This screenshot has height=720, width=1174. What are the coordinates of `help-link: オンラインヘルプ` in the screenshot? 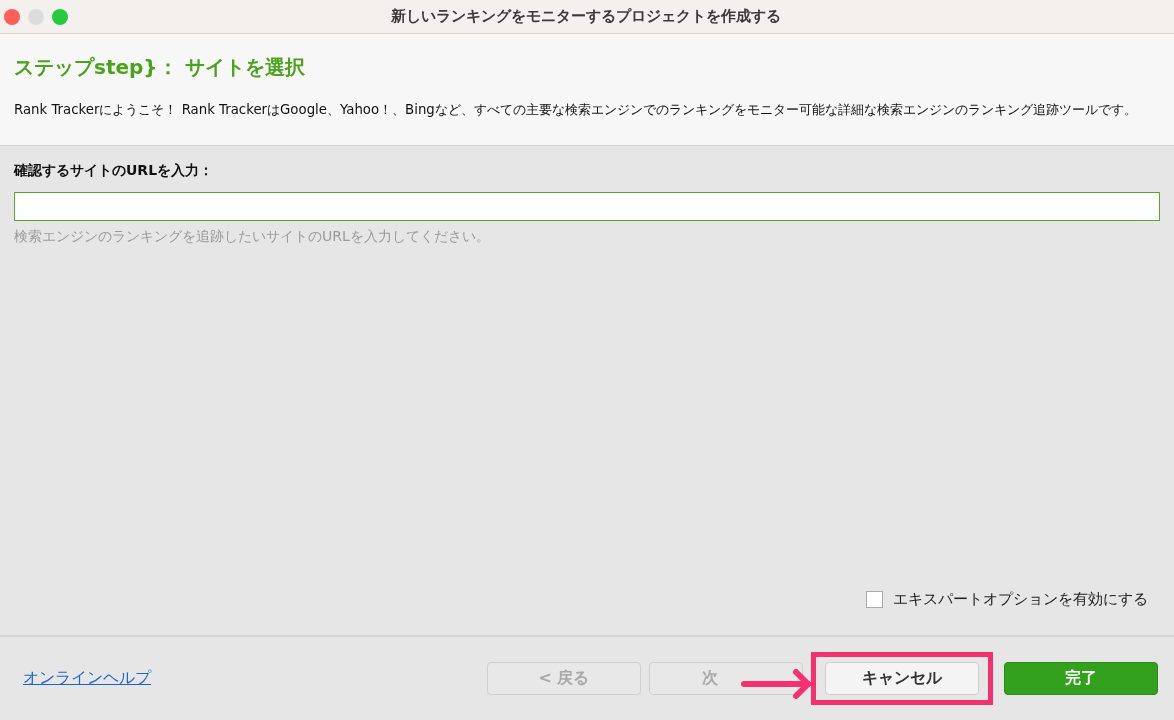 It's located at (87, 678).